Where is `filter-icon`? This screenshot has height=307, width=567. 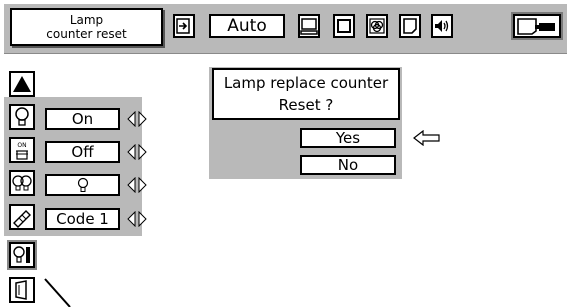
filter-icon is located at coordinates (22, 290).